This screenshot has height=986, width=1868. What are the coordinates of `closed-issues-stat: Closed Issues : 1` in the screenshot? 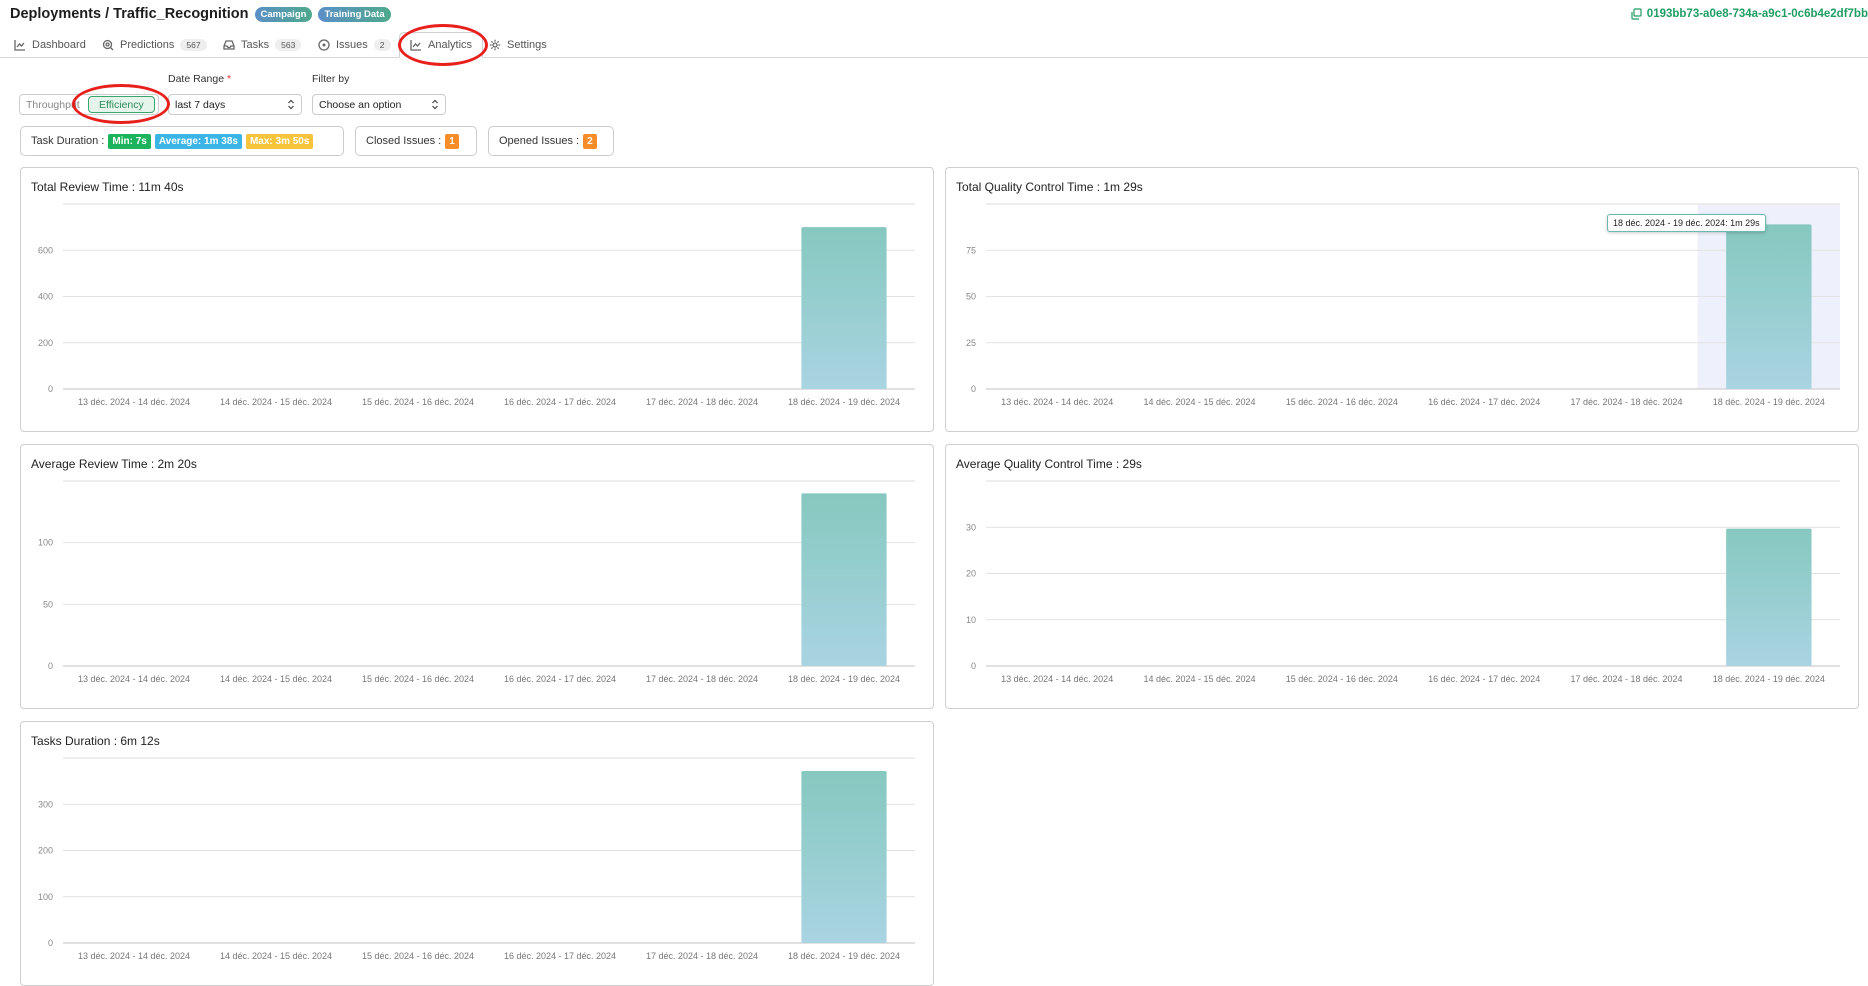 It's located at (416, 141).